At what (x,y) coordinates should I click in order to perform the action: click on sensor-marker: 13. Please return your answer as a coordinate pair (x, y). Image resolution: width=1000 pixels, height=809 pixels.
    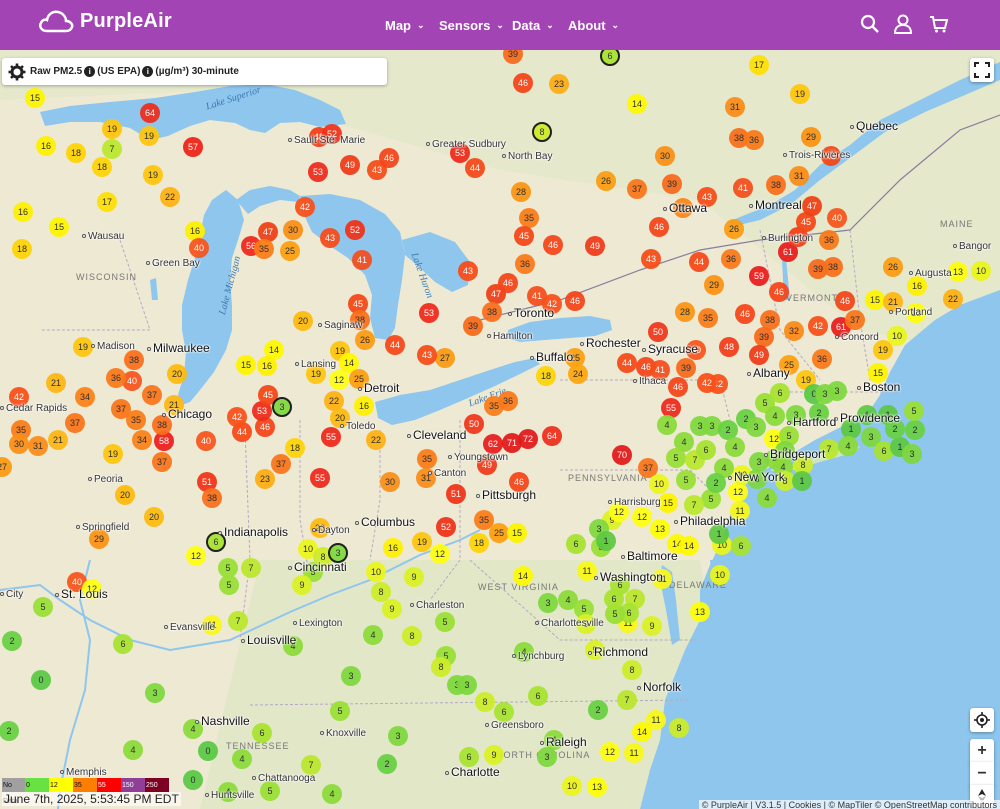
    Looking at the image, I should click on (597, 787).